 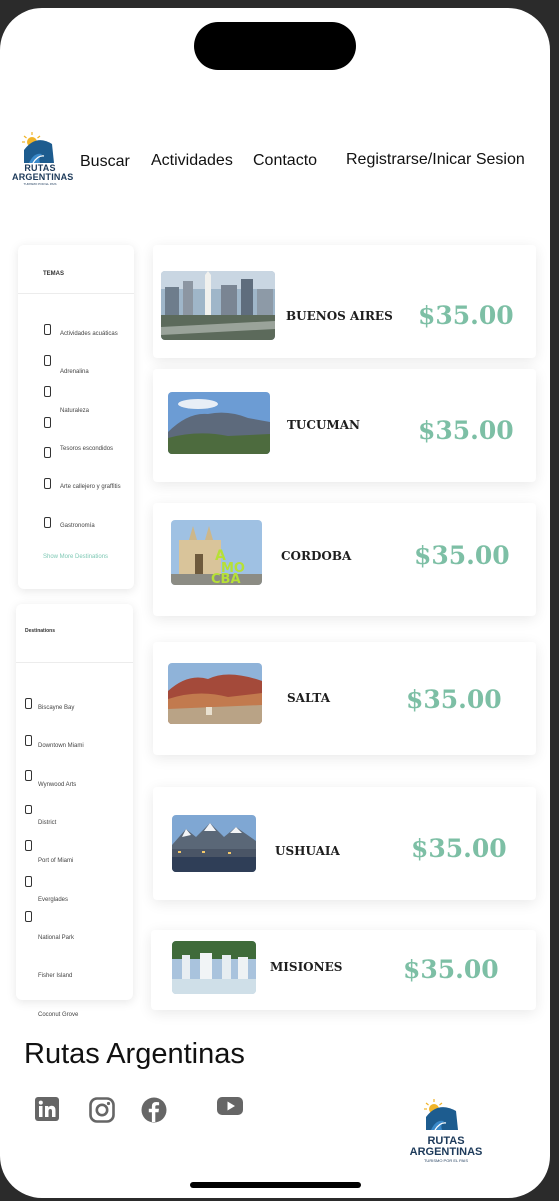 What do you see at coordinates (154, 1110) in the screenshot?
I see `facebook-icon` at bounding box center [154, 1110].